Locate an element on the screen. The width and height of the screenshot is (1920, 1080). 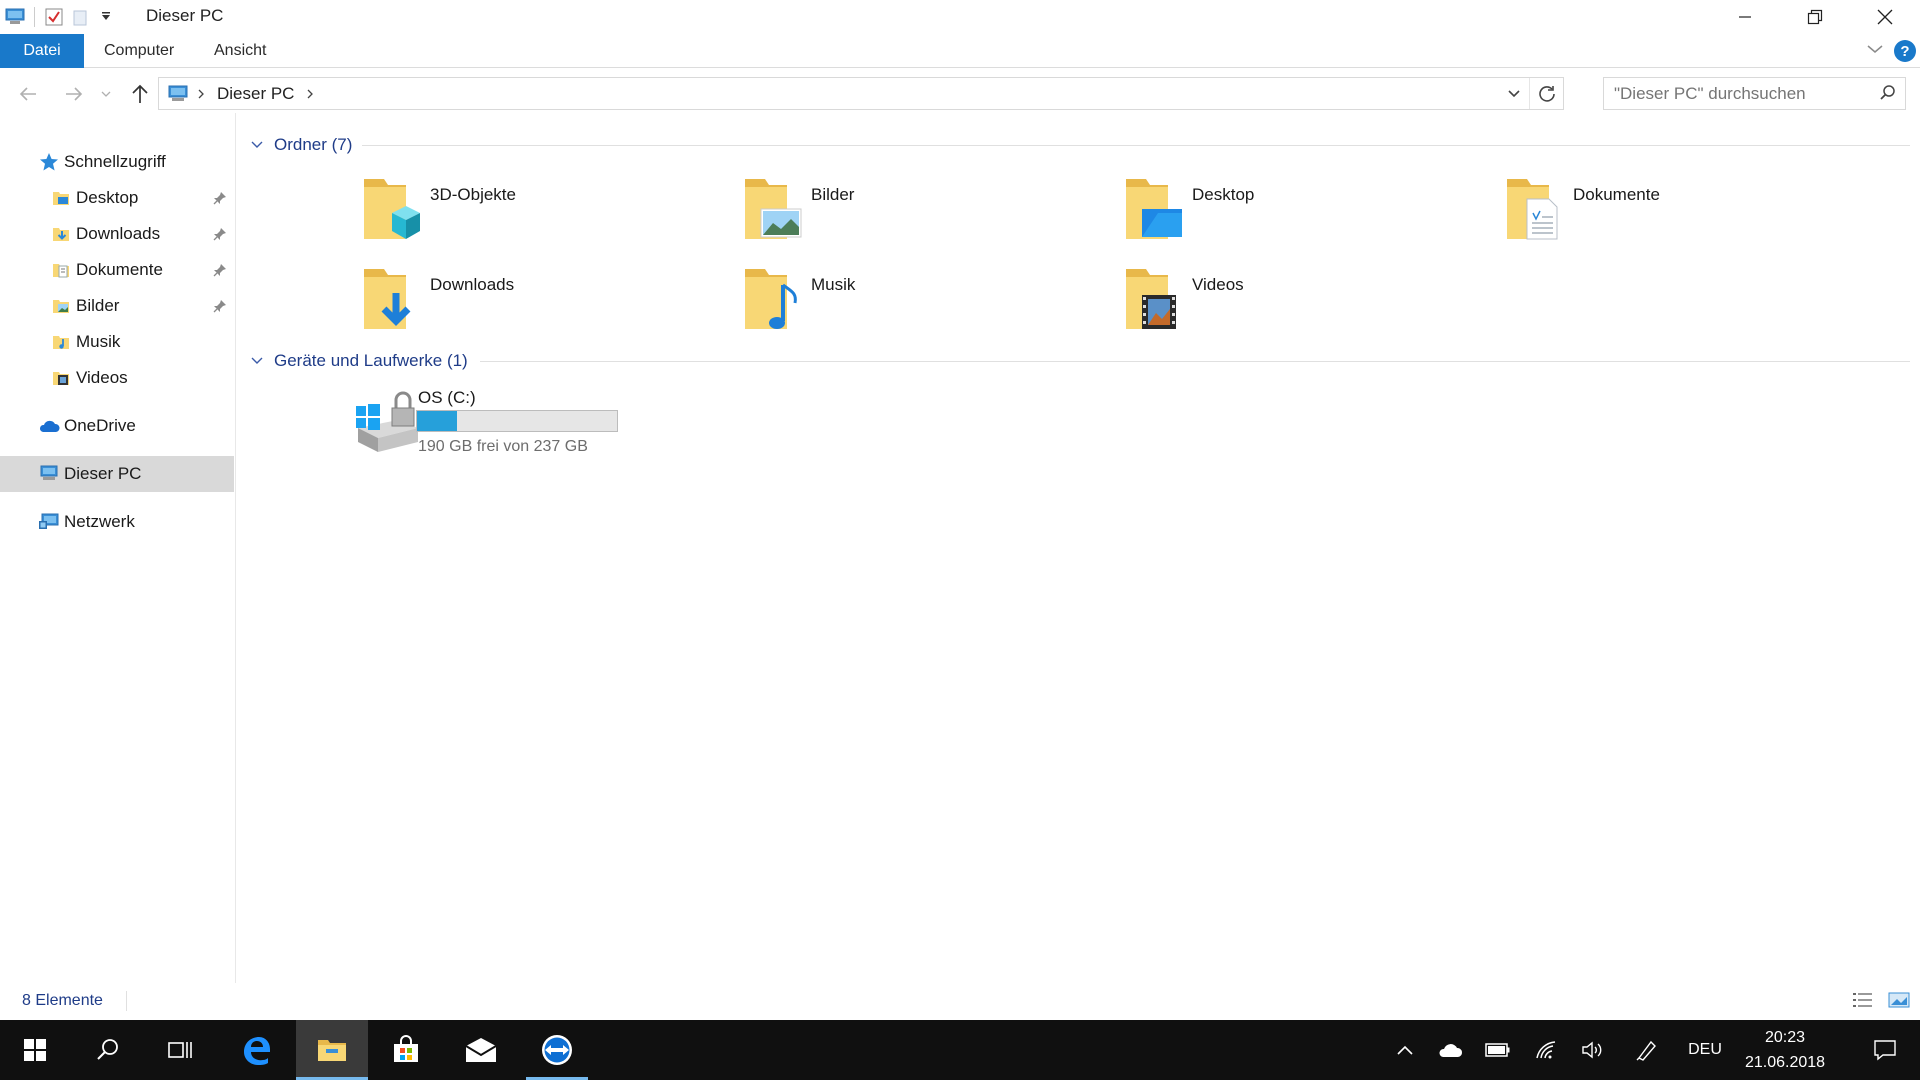
folder-musik: Musik is located at coordinates (928, 303).